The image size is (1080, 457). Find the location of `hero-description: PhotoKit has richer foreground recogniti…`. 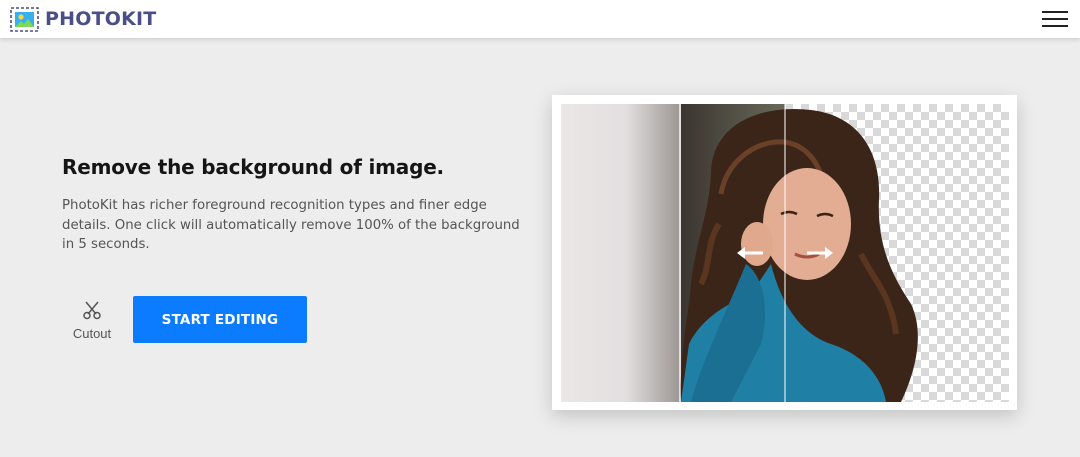

hero-description: PhotoKit has richer foreground recogniti… is located at coordinates (291, 225).